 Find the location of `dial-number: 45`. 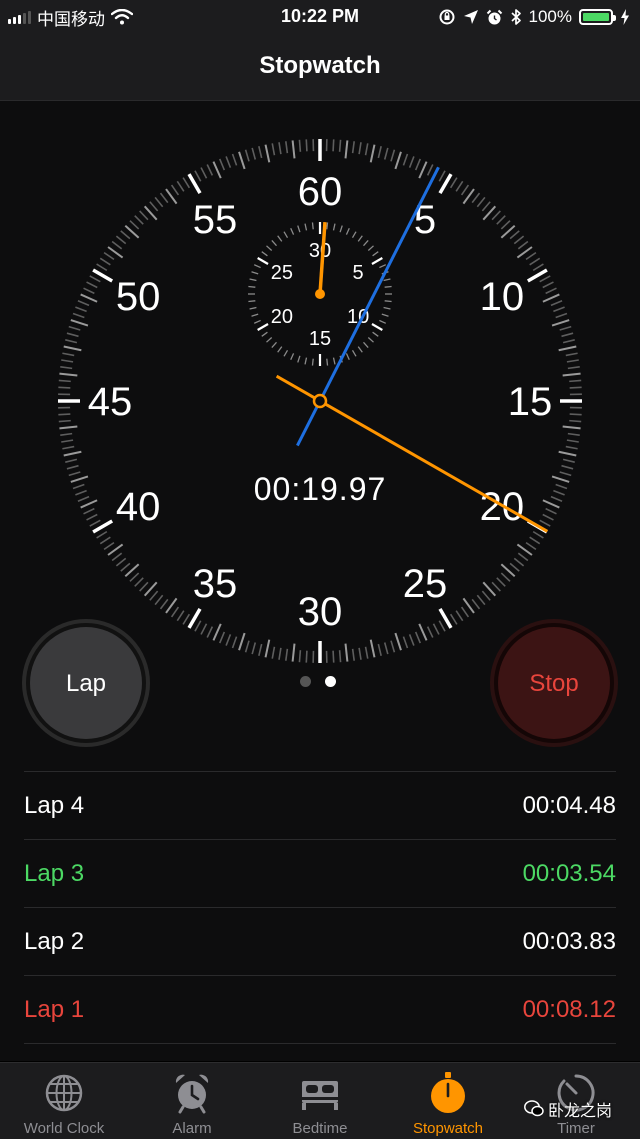

dial-number: 45 is located at coordinates (110, 402).